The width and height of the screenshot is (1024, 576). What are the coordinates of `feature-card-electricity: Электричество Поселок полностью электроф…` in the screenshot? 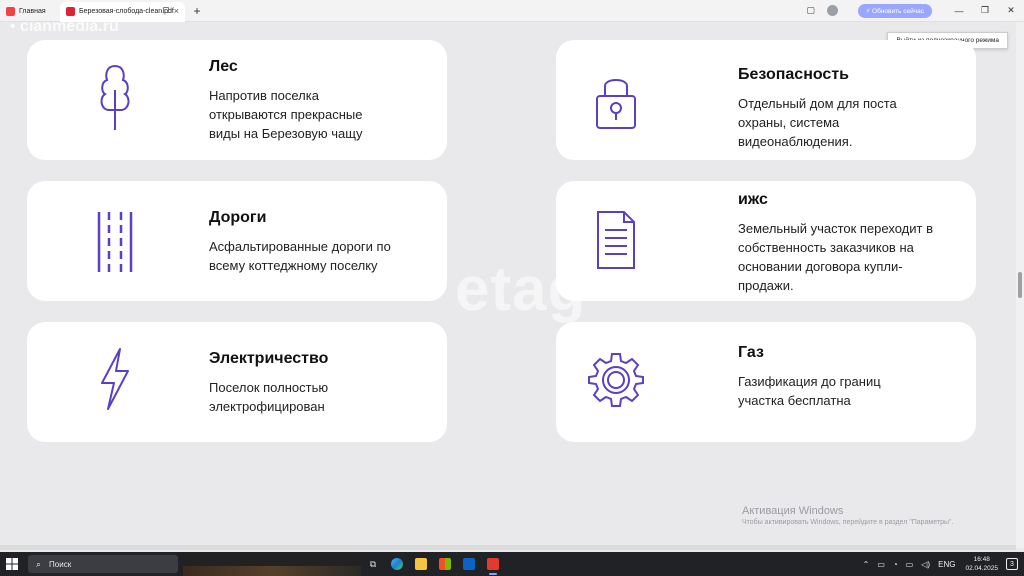 It's located at (237, 382).